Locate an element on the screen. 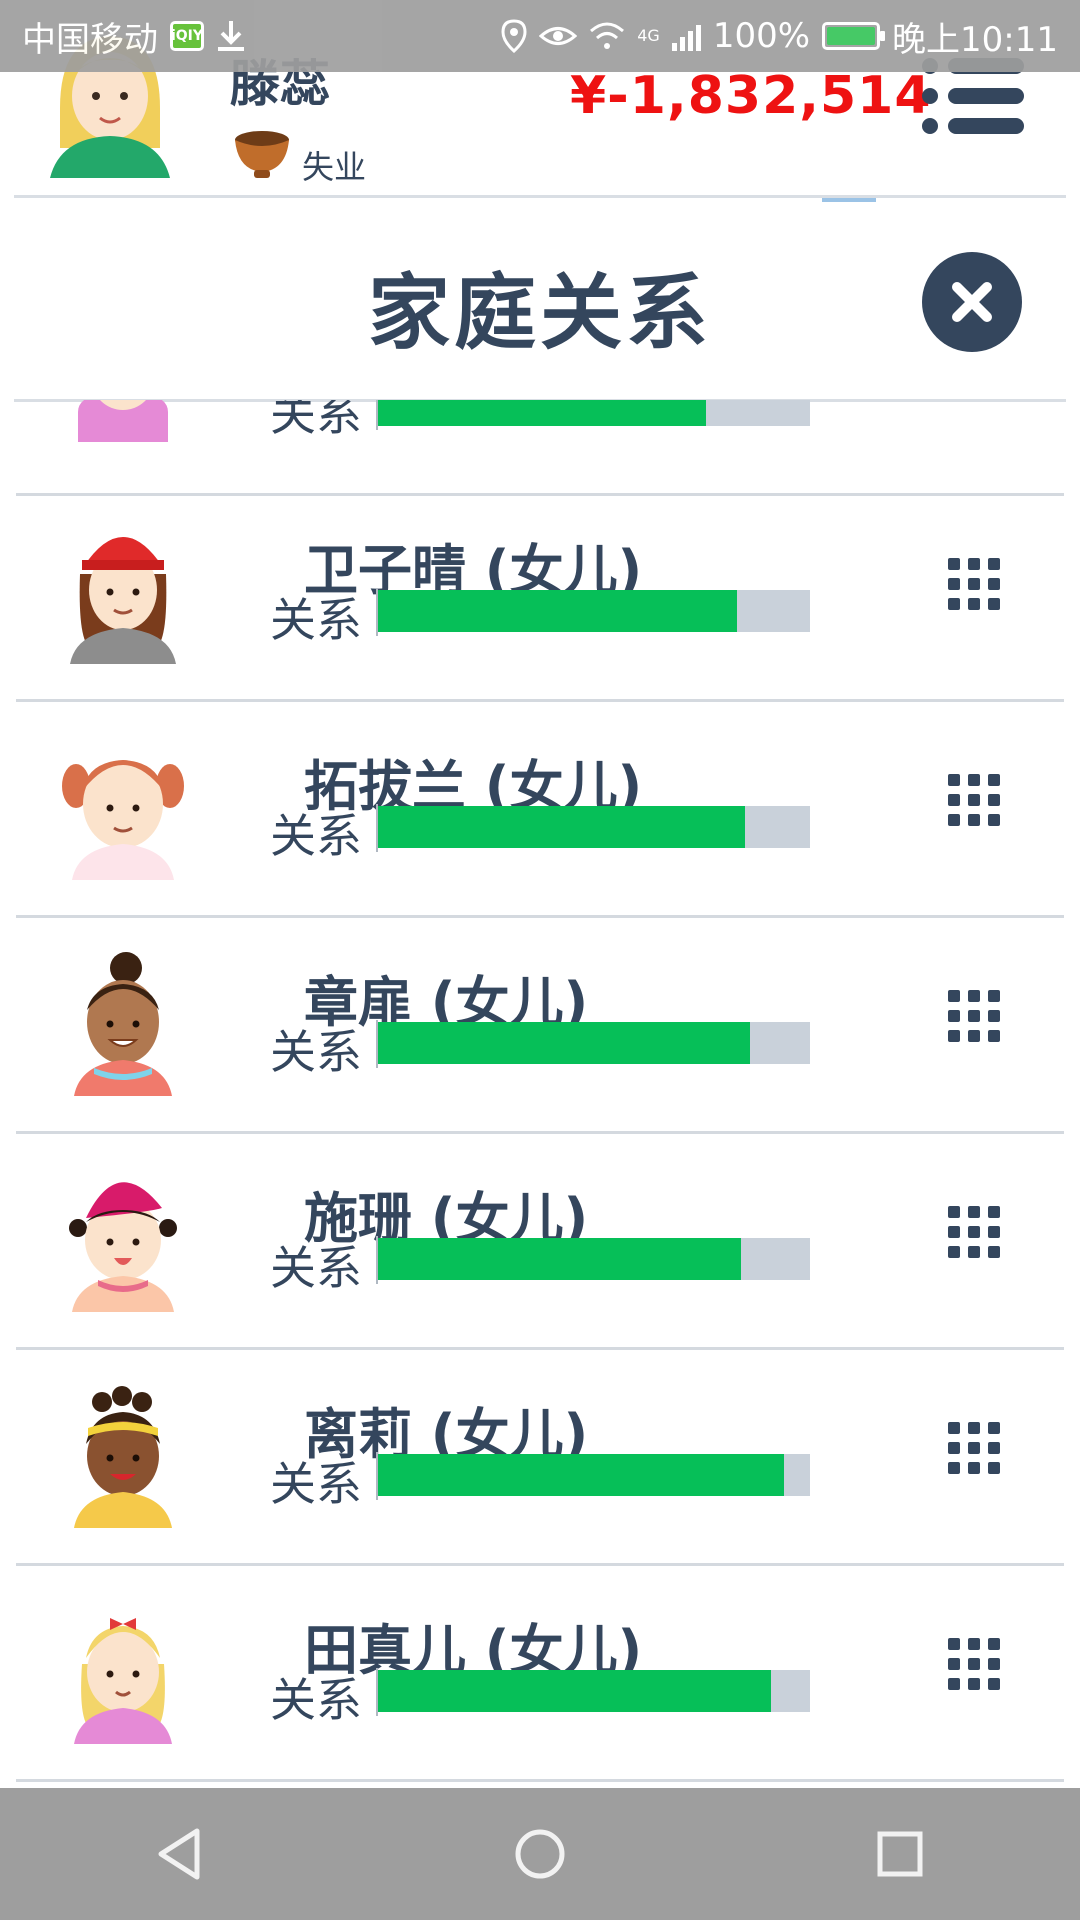  recents-icon is located at coordinates (900, 1854).